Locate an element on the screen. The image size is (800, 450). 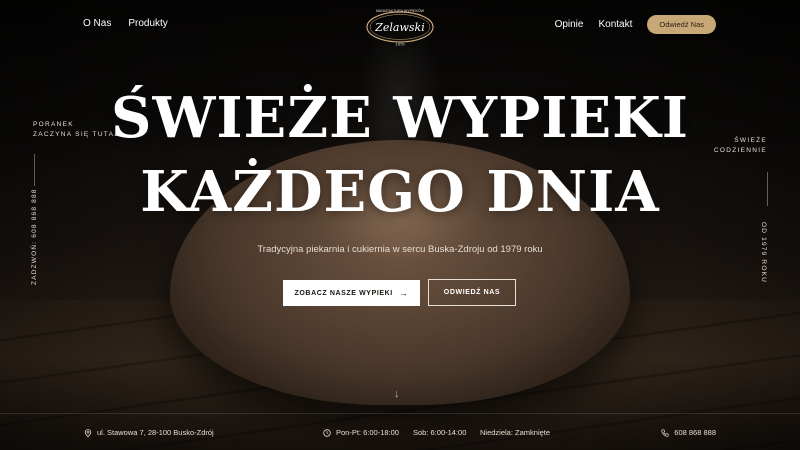
visit-us-outline-button: ODWIEDŹ NAS is located at coordinates (472, 292).